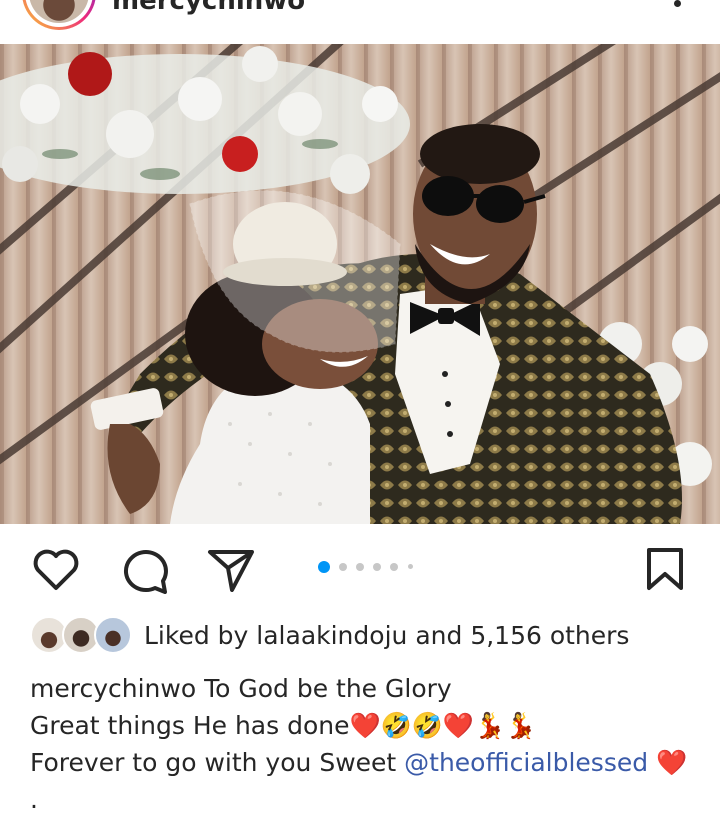  I want to click on post-author-username: mercychinwo, so click(208, 8).